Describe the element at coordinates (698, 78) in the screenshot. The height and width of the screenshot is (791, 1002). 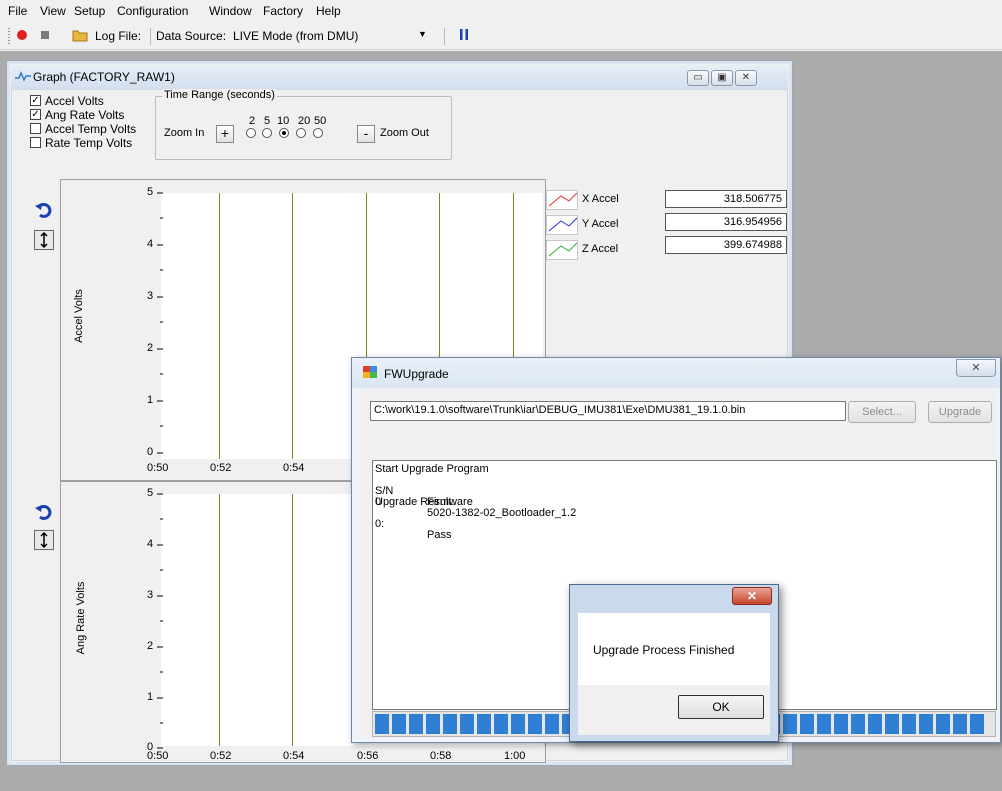
I see `minimize-button: ▭` at that location.